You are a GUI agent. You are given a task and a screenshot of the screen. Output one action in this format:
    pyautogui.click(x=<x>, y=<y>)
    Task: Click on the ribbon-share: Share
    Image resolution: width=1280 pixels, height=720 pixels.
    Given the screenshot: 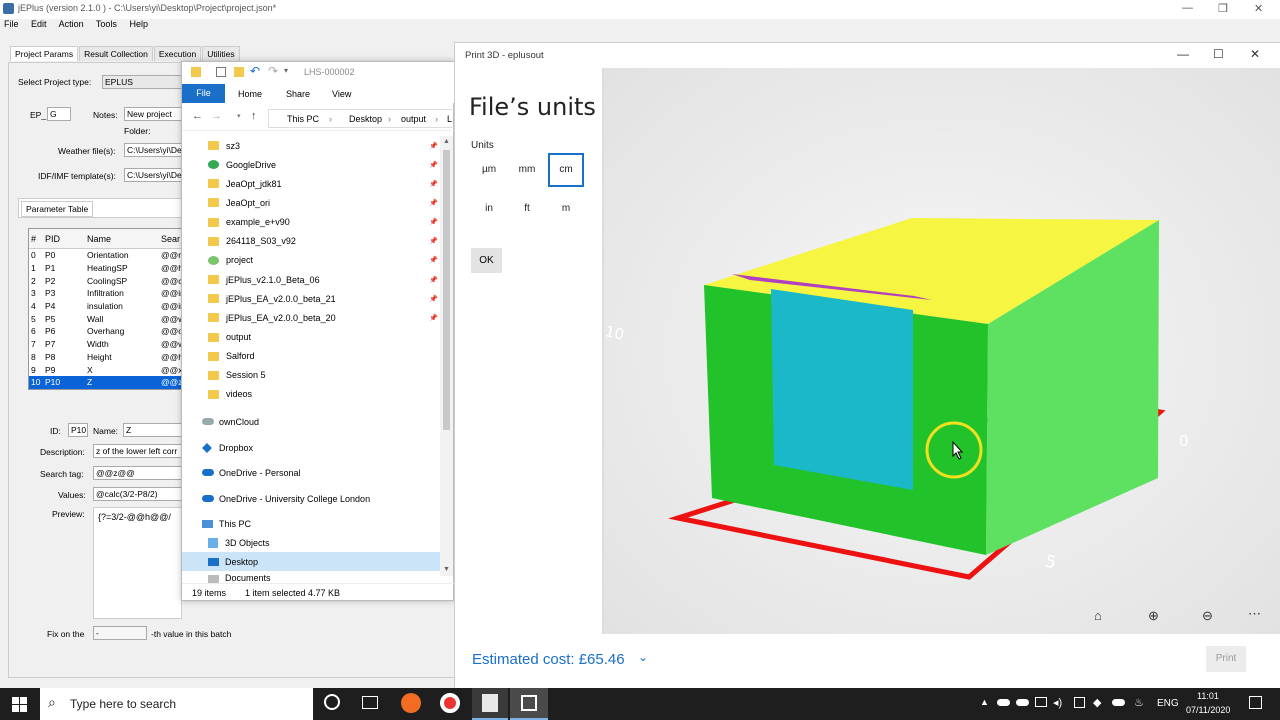 What is the action you would take?
    pyautogui.click(x=298, y=94)
    